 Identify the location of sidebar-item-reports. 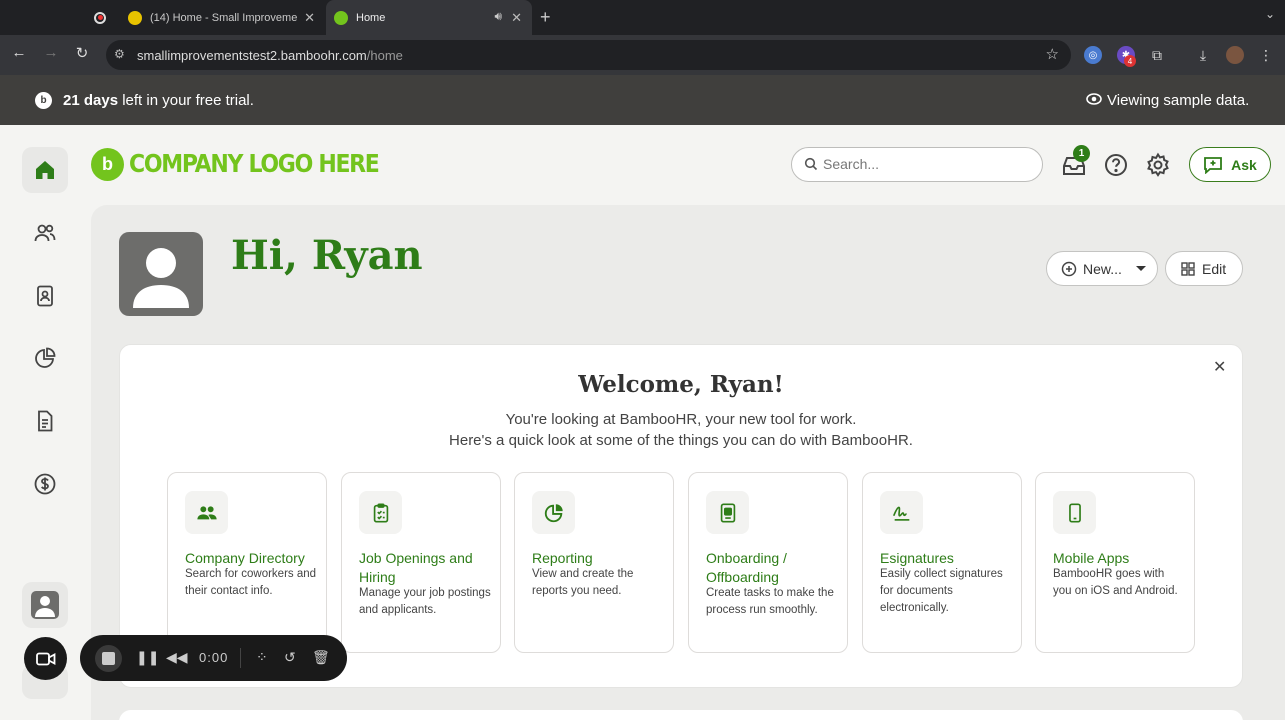
(45, 358).